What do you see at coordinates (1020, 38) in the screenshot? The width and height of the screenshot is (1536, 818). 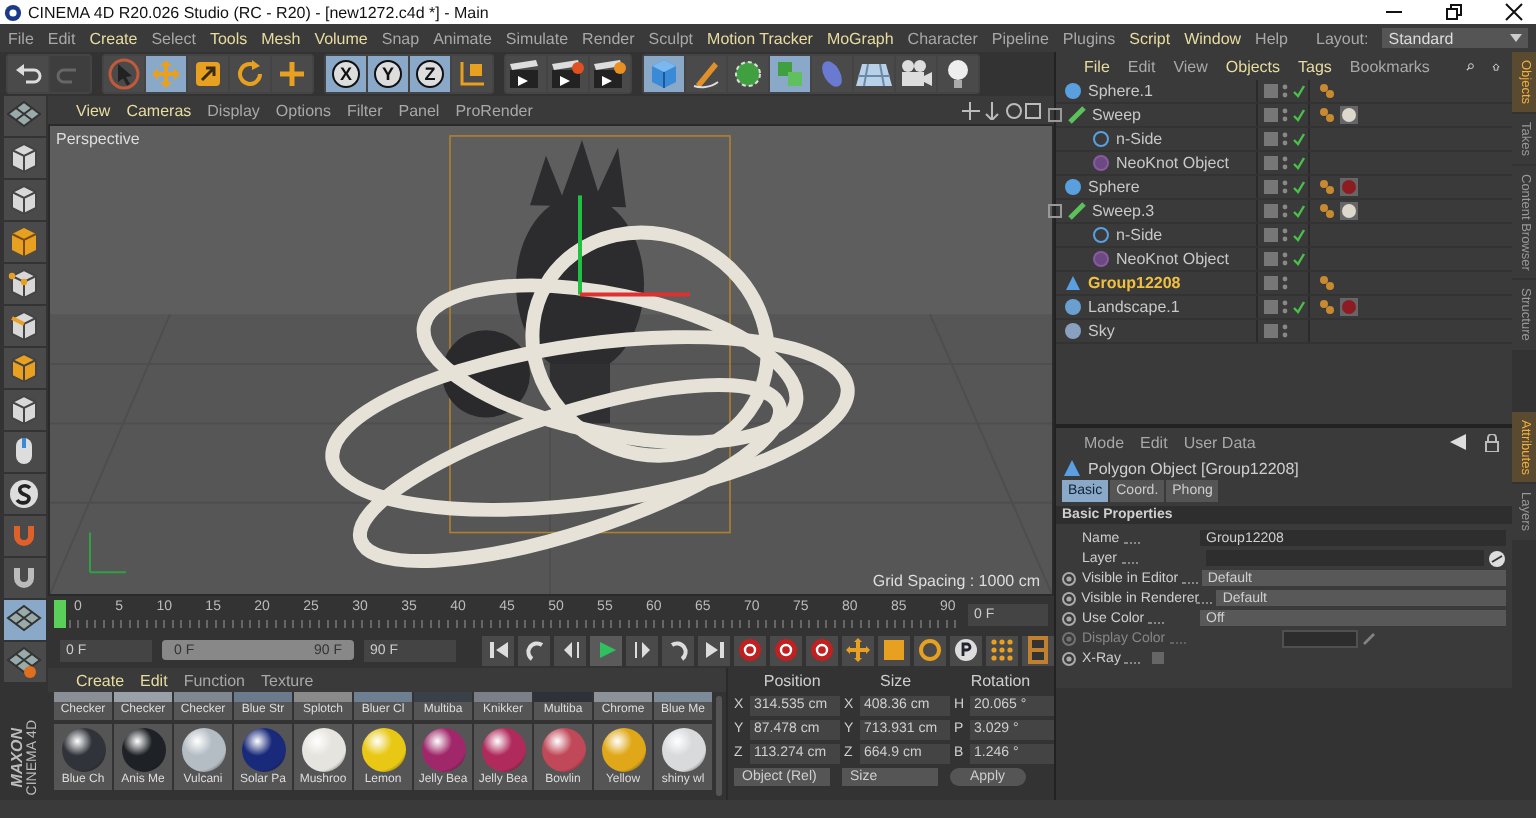 I see `menu-item: Pipeline` at bounding box center [1020, 38].